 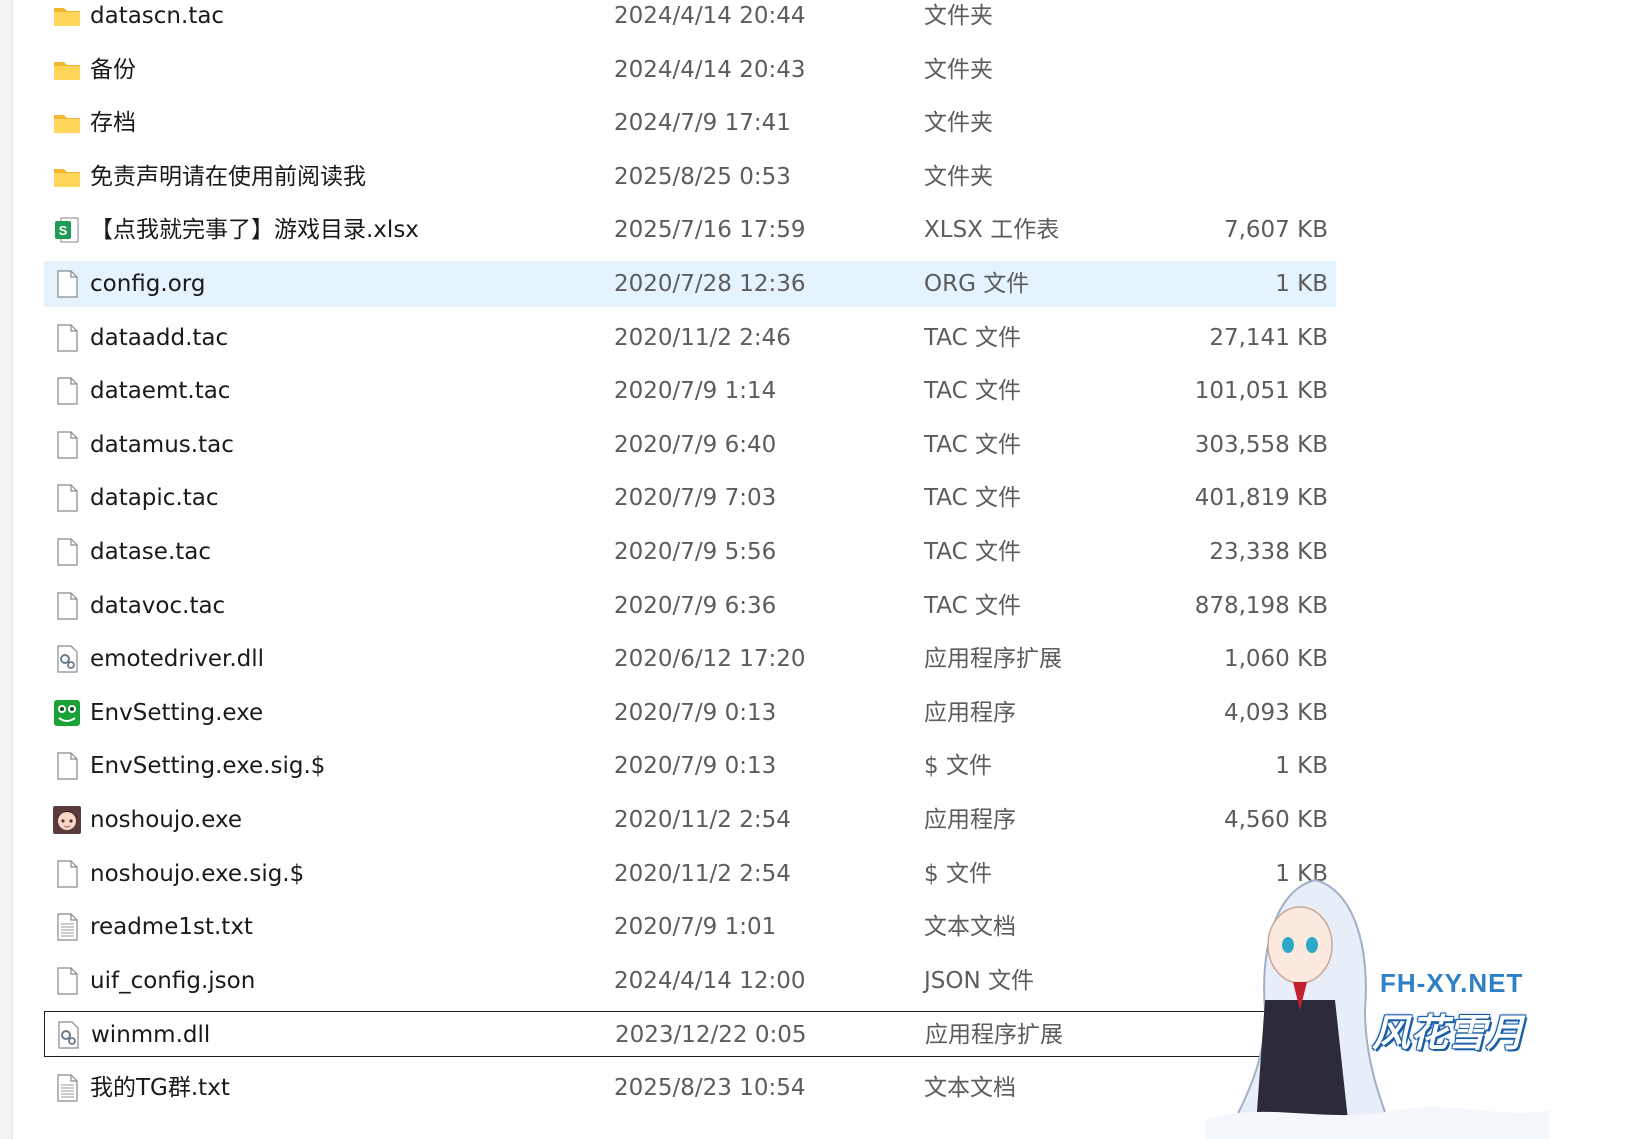 I want to click on file-row: 备份 2024/4/14 20:43 文件夹, so click(x=690, y=70).